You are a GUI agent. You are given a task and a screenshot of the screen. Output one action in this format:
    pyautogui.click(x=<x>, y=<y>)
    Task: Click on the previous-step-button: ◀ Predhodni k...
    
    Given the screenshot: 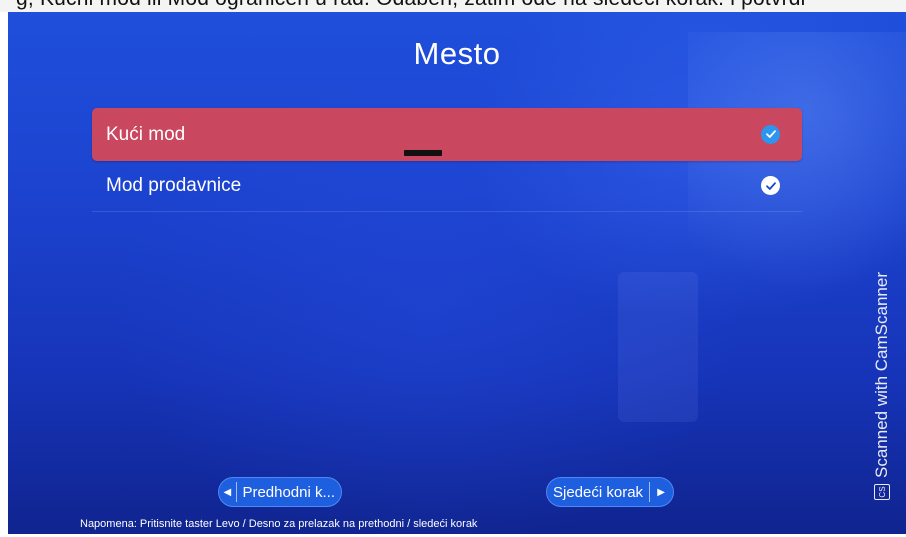 What is the action you would take?
    pyautogui.click(x=280, y=492)
    